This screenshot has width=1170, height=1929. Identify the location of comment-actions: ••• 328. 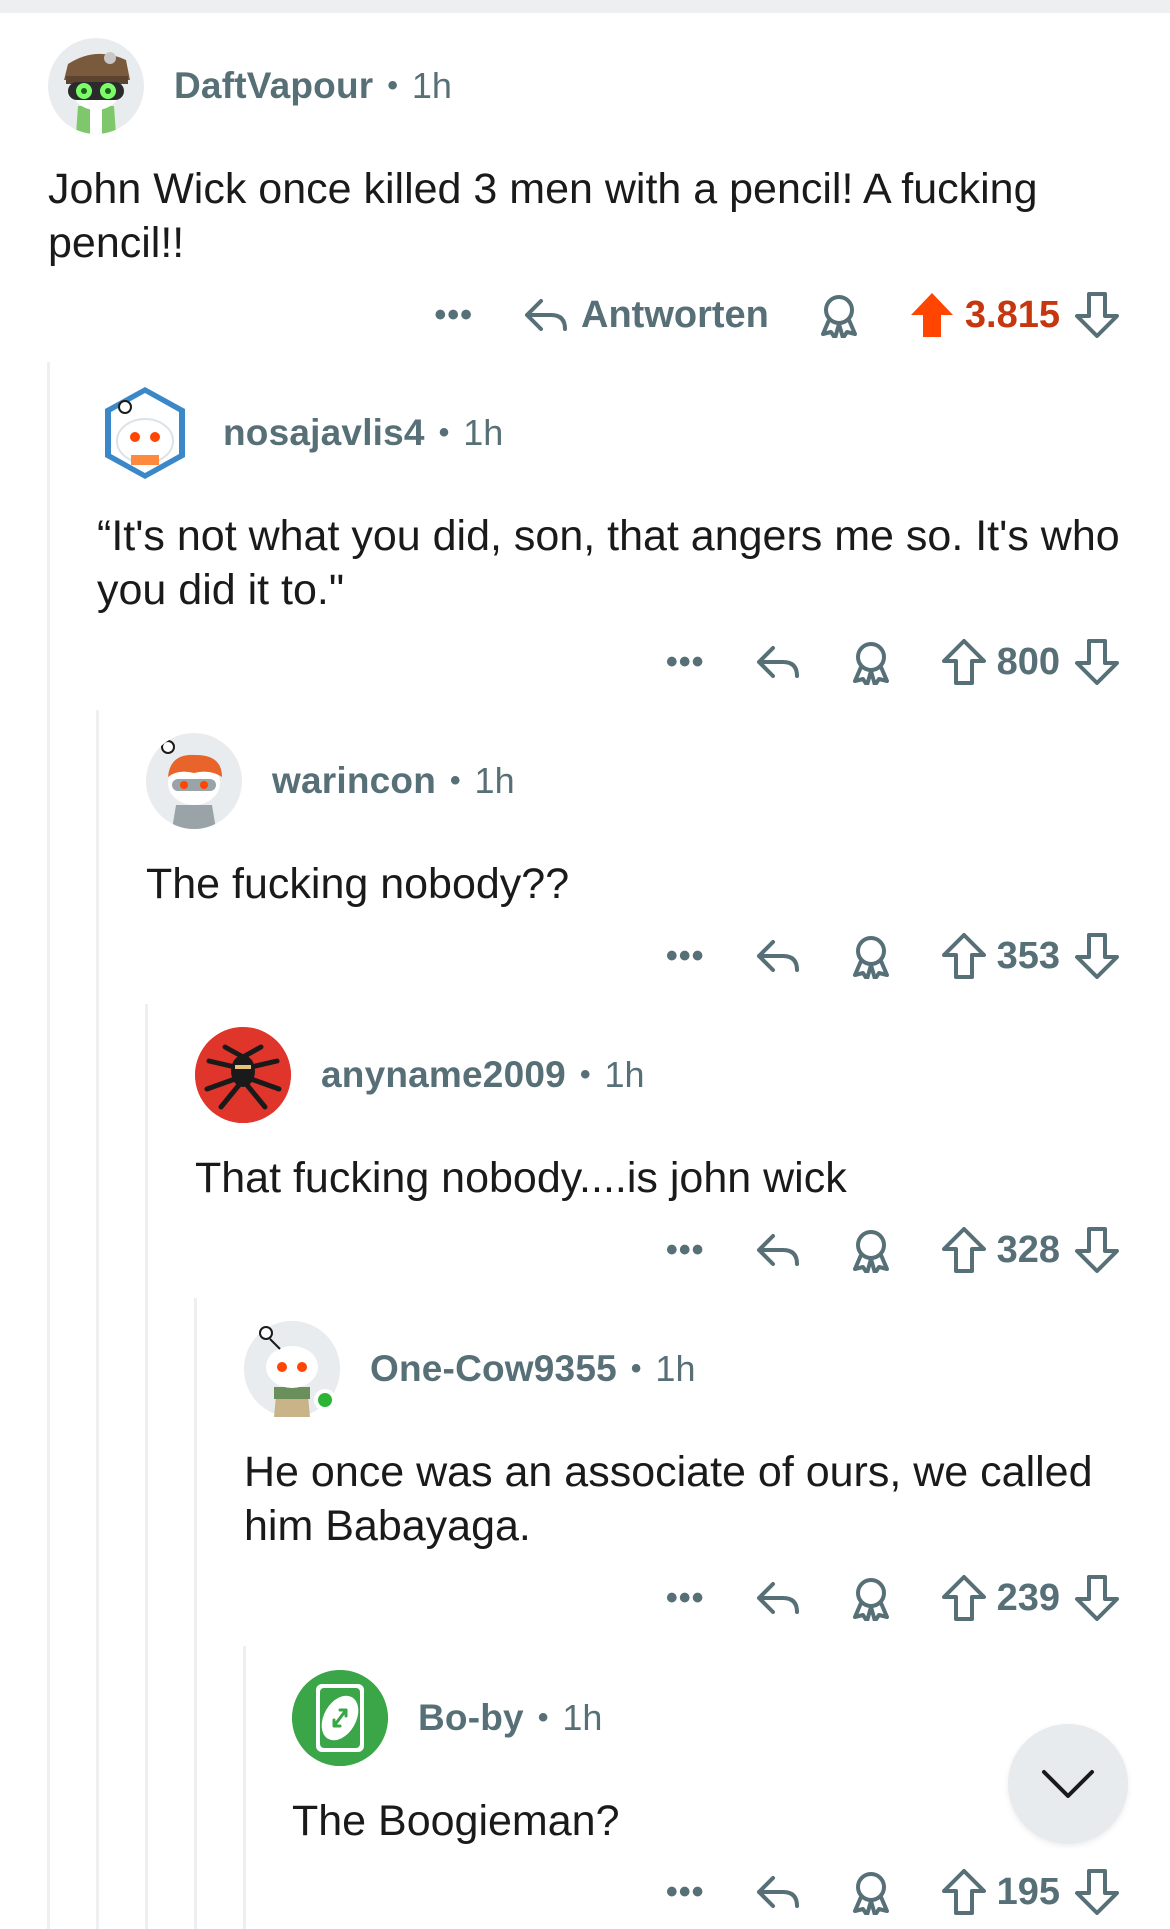
(893, 1250).